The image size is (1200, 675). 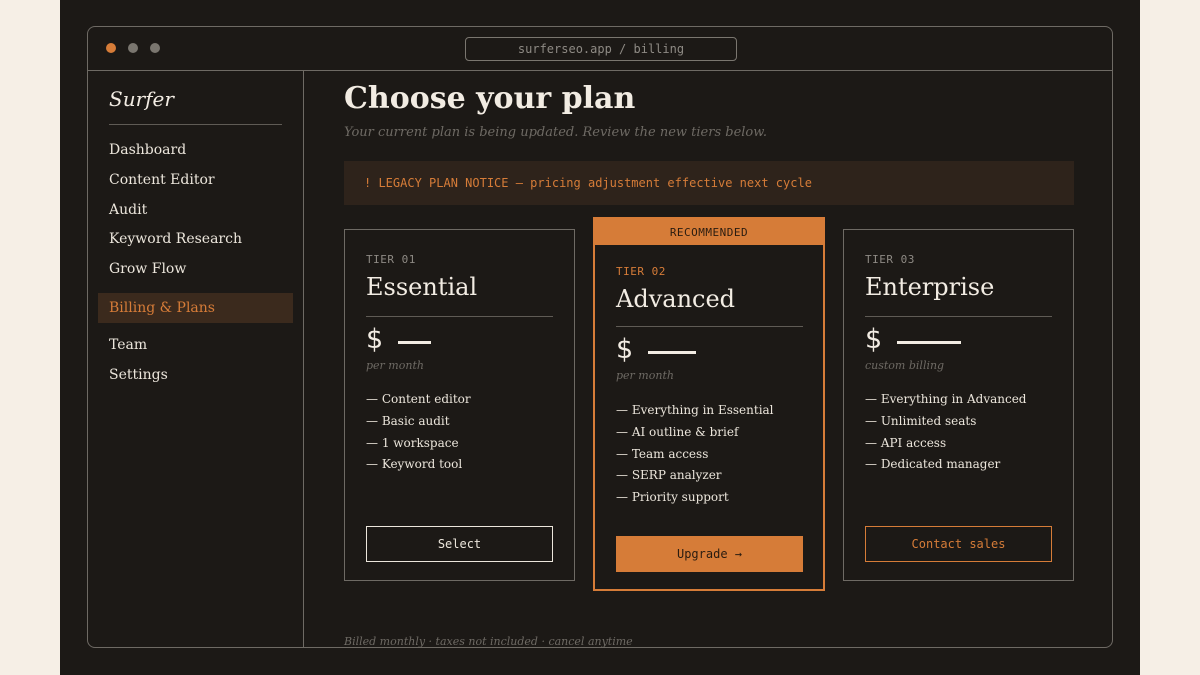 What do you see at coordinates (709, 232) in the screenshot?
I see `recommended-badge: RECOMMENDED` at bounding box center [709, 232].